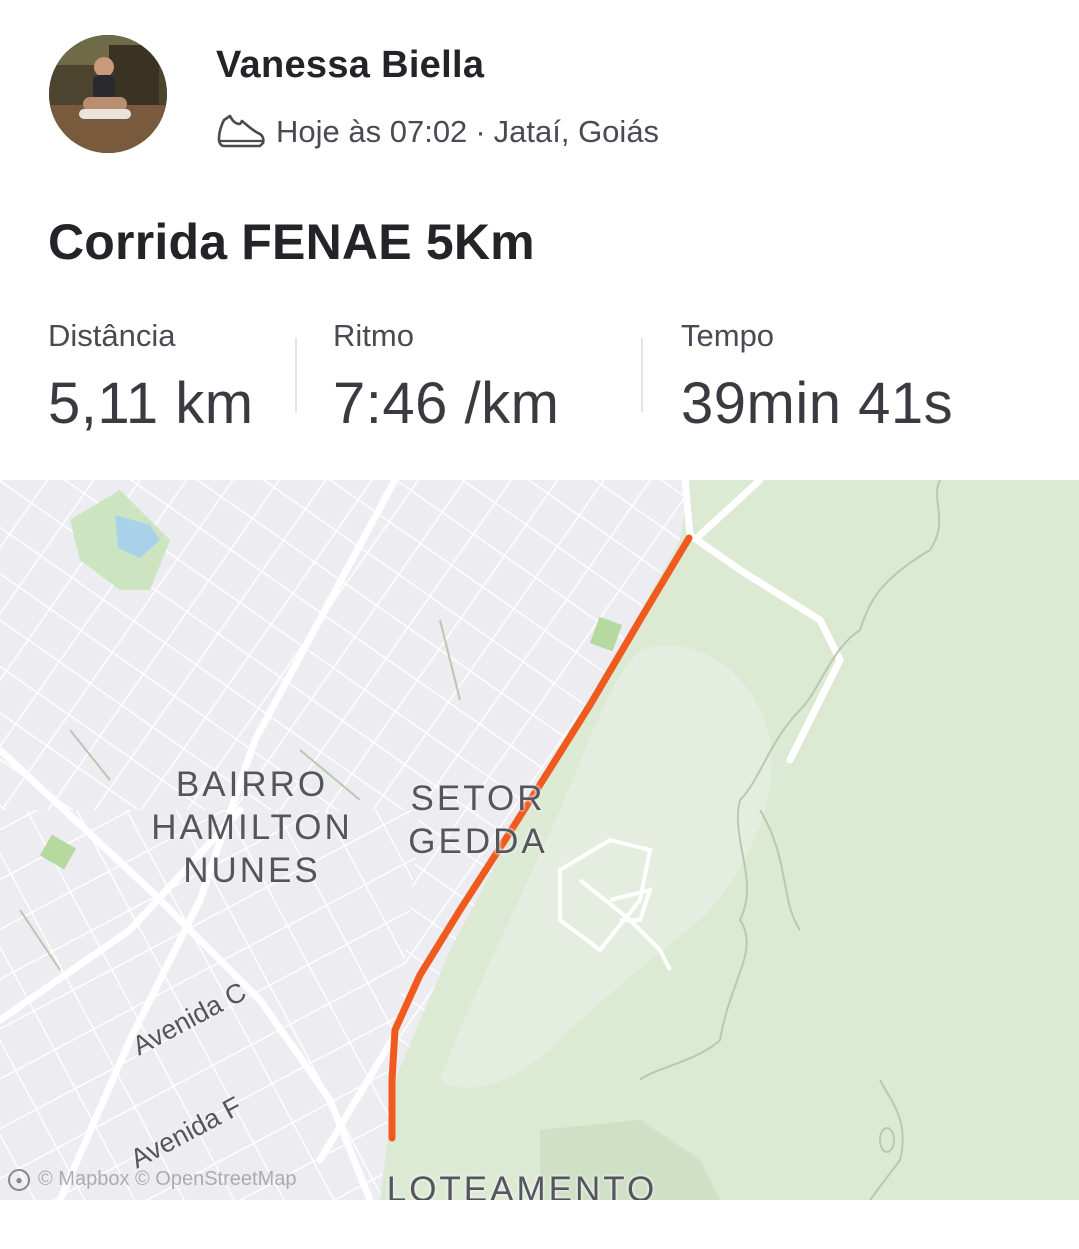 This screenshot has height=1249, width=1079. Describe the element at coordinates (372, 131) in the screenshot. I see `activity-time: Hoje às 07:02` at that location.